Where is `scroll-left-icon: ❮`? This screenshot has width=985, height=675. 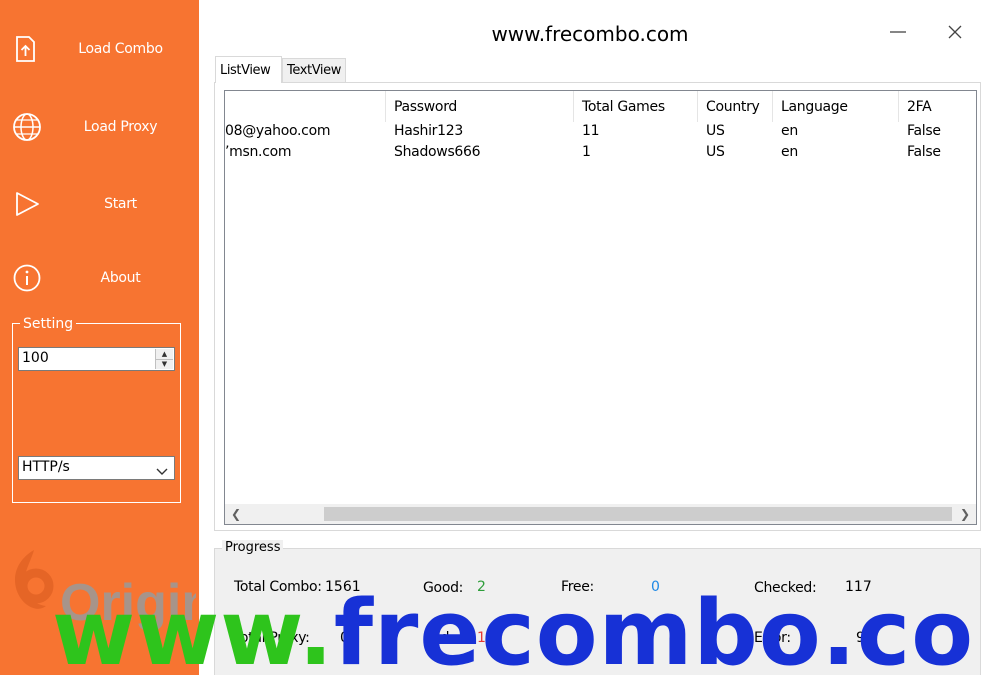
scroll-left-icon: ❮ is located at coordinates (236, 514).